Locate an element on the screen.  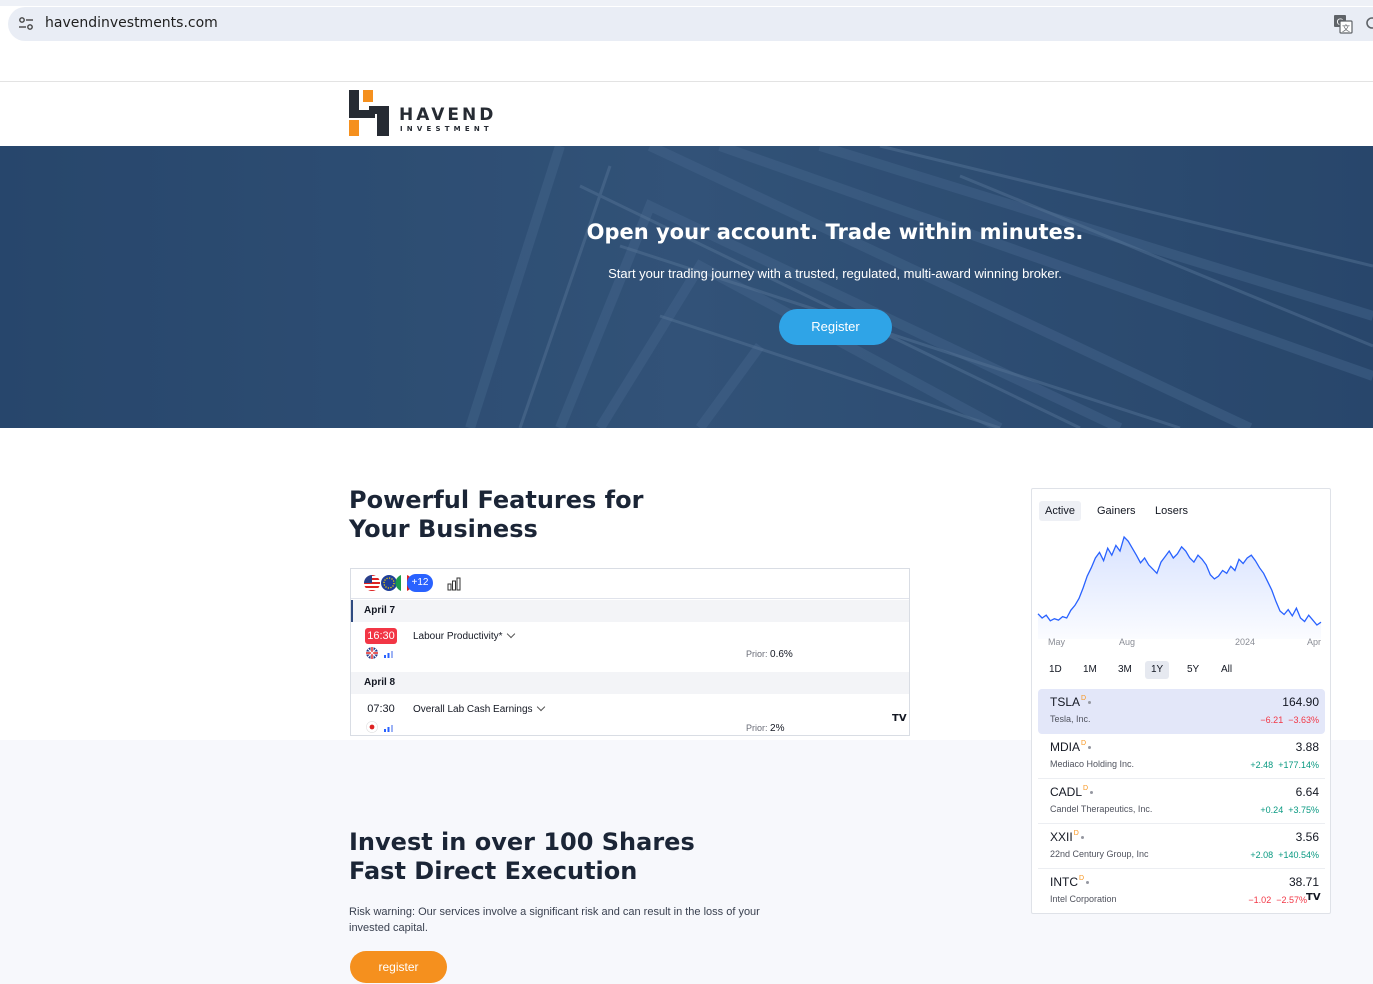
stock-change-pct: +140.54% is located at coordinates (1298, 855).